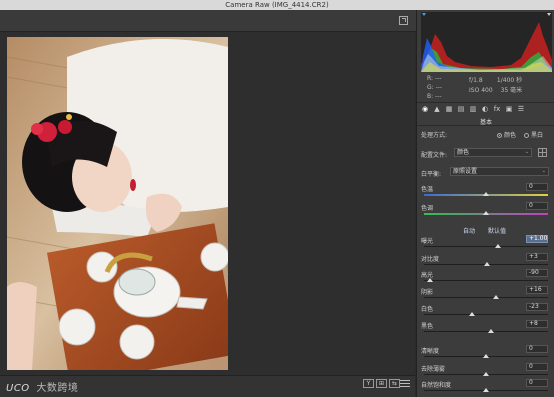 This screenshot has height=397, width=554. Describe the element at coordinates (427, 292) in the screenshot. I see `slider-label: 阴影` at that location.